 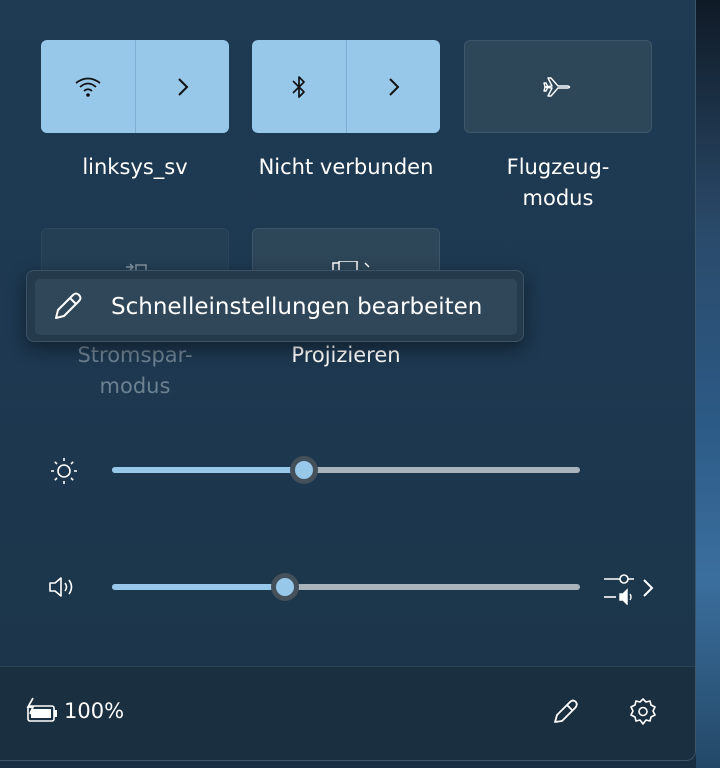 I want to click on brightness-slider-thumb, so click(x=303, y=470).